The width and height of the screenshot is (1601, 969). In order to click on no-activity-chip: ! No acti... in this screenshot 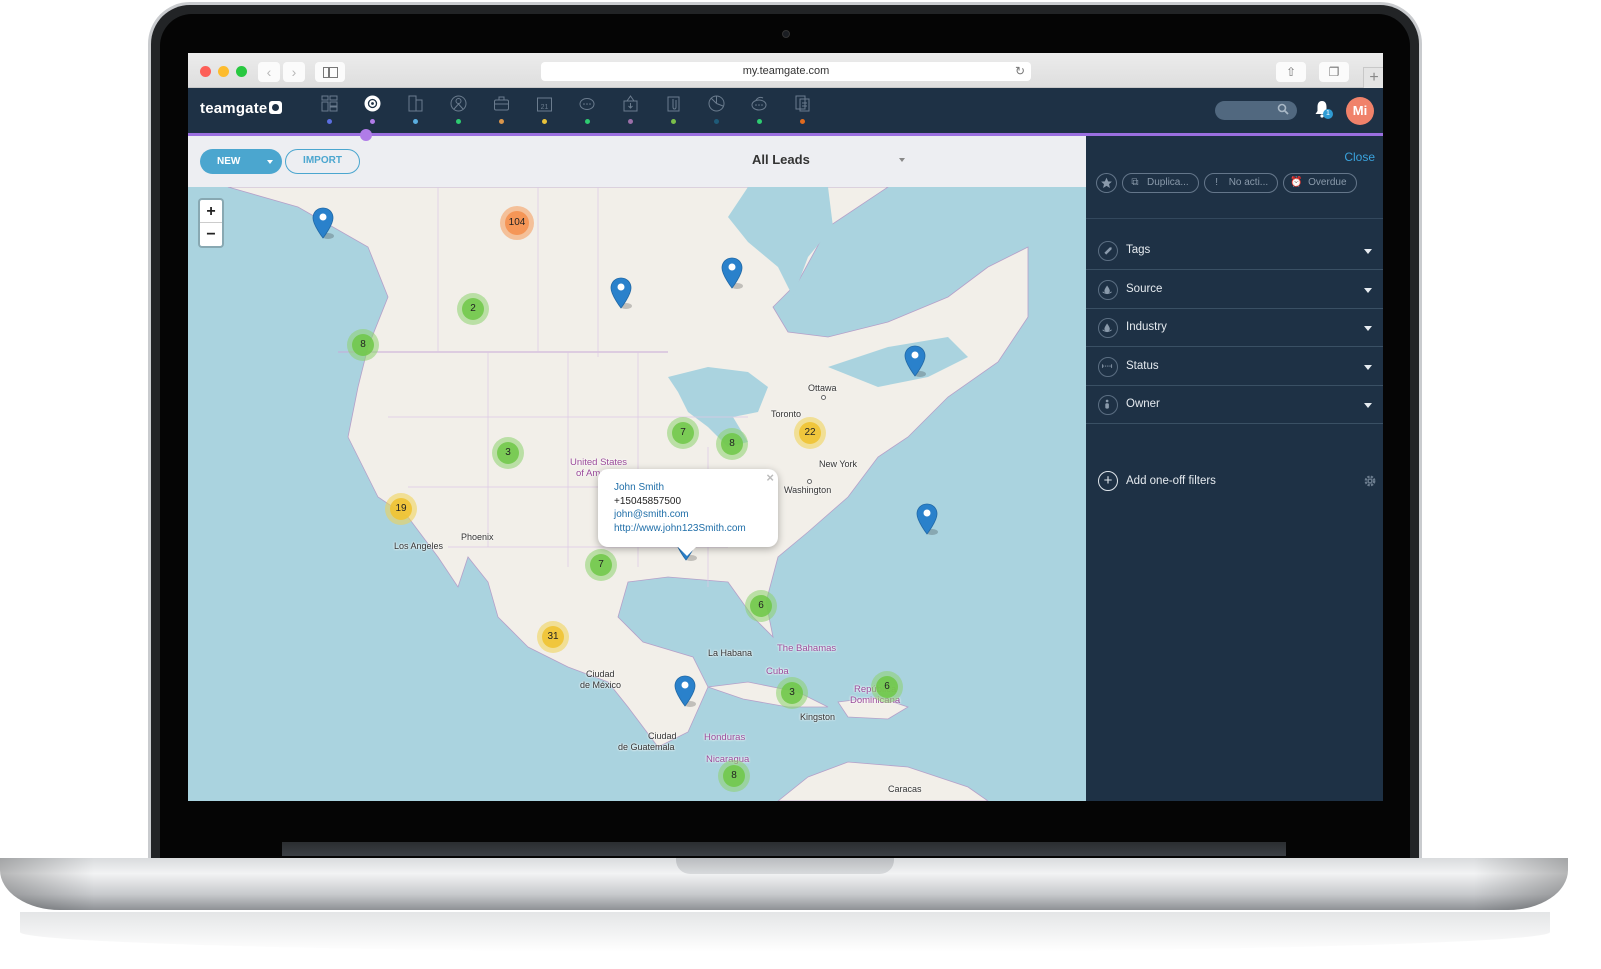, I will do `click(1241, 183)`.